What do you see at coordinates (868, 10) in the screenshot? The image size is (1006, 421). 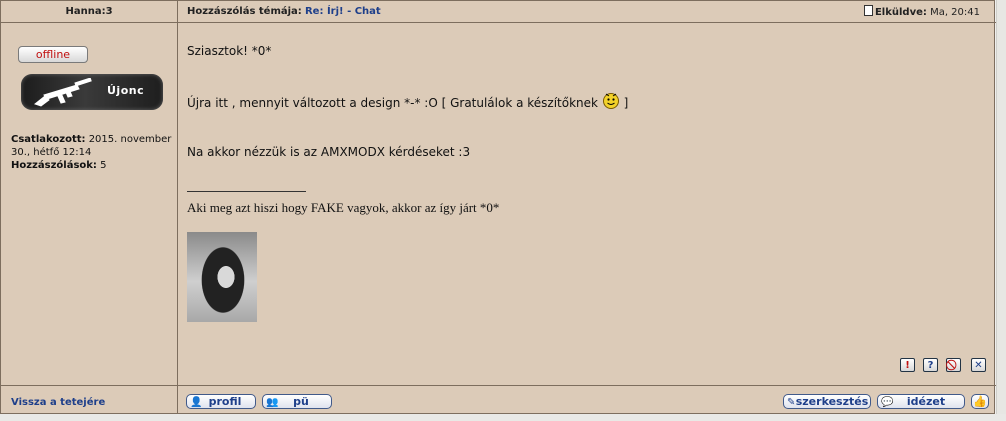 I see `post-icon` at bounding box center [868, 10].